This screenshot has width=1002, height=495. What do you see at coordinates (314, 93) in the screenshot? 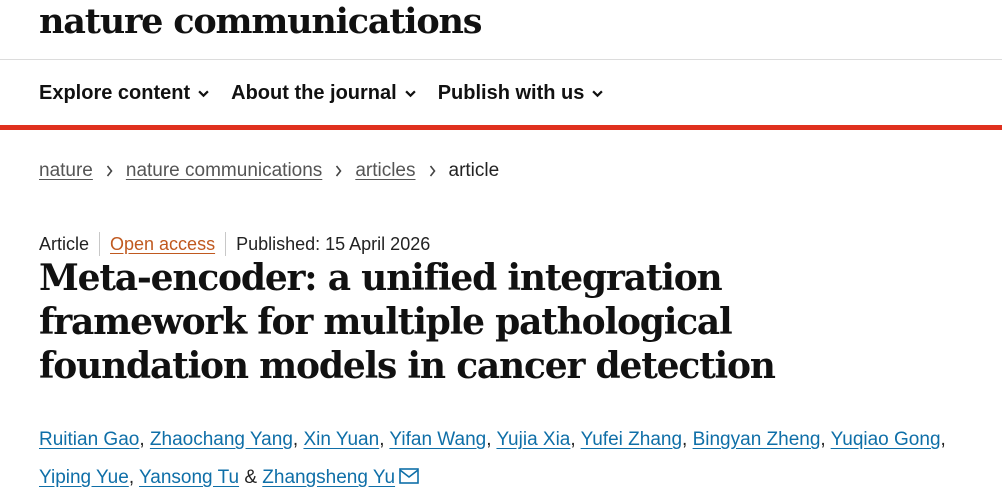
I see `nav-item-label: About the journal` at bounding box center [314, 93].